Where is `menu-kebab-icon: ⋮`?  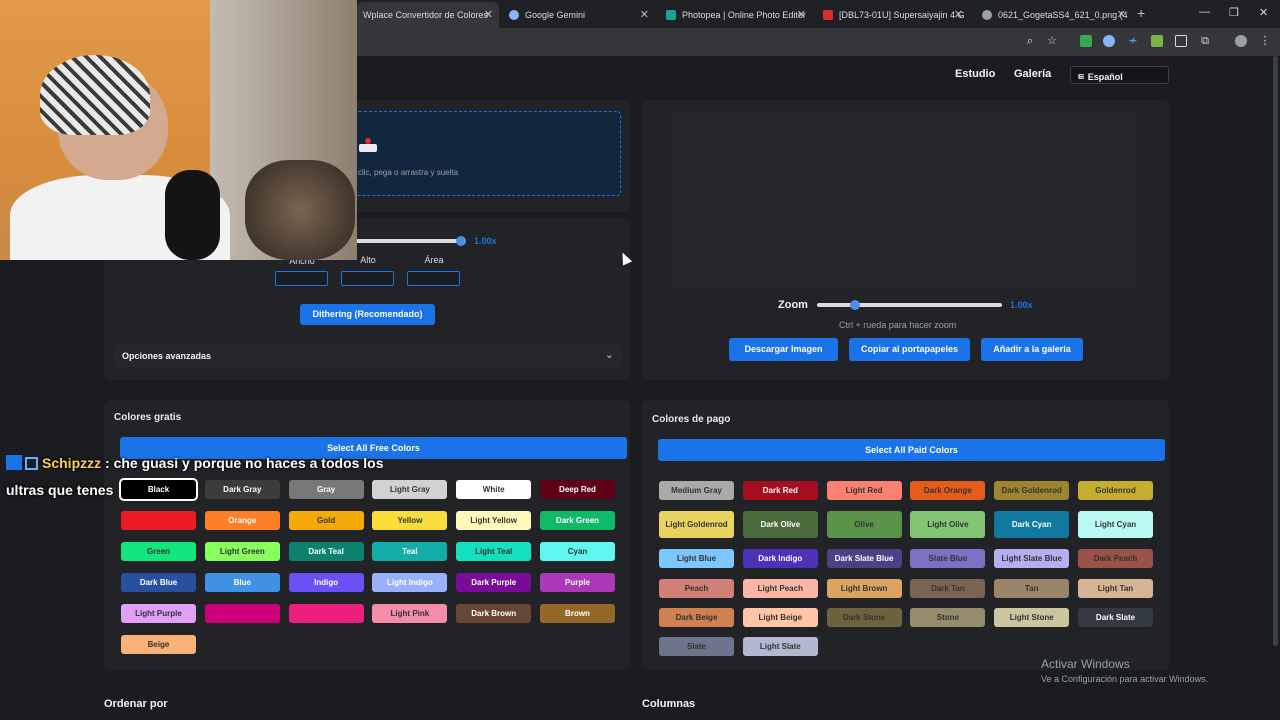
menu-kebab-icon: ⋮ is located at coordinates (1265, 41).